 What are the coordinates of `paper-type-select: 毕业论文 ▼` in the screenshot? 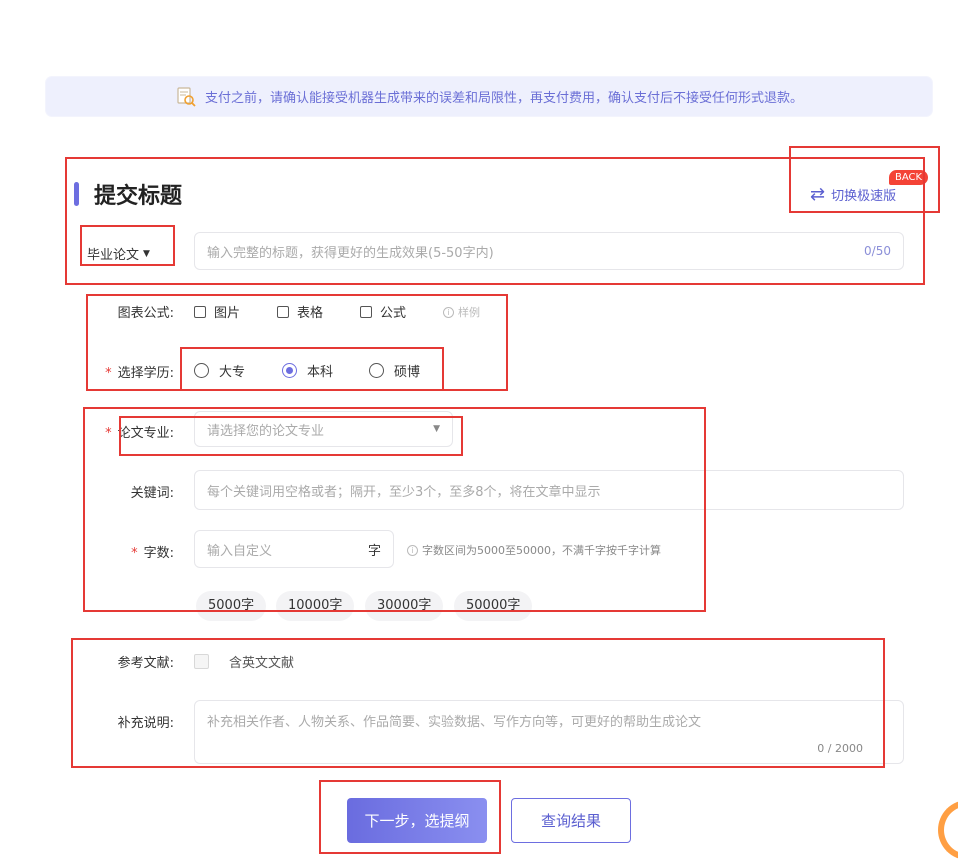 It's located at (118, 253).